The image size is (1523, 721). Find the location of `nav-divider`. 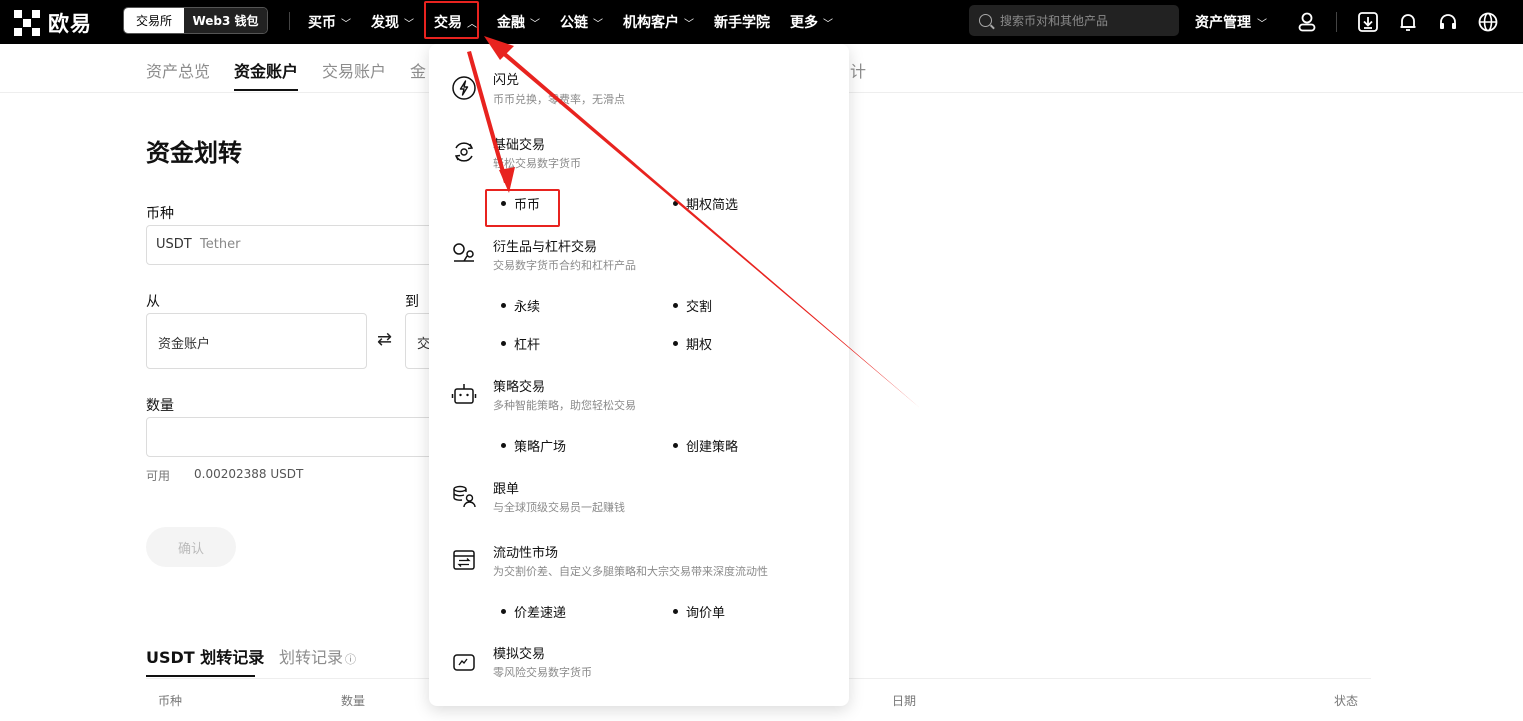

nav-divider is located at coordinates (289, 21).